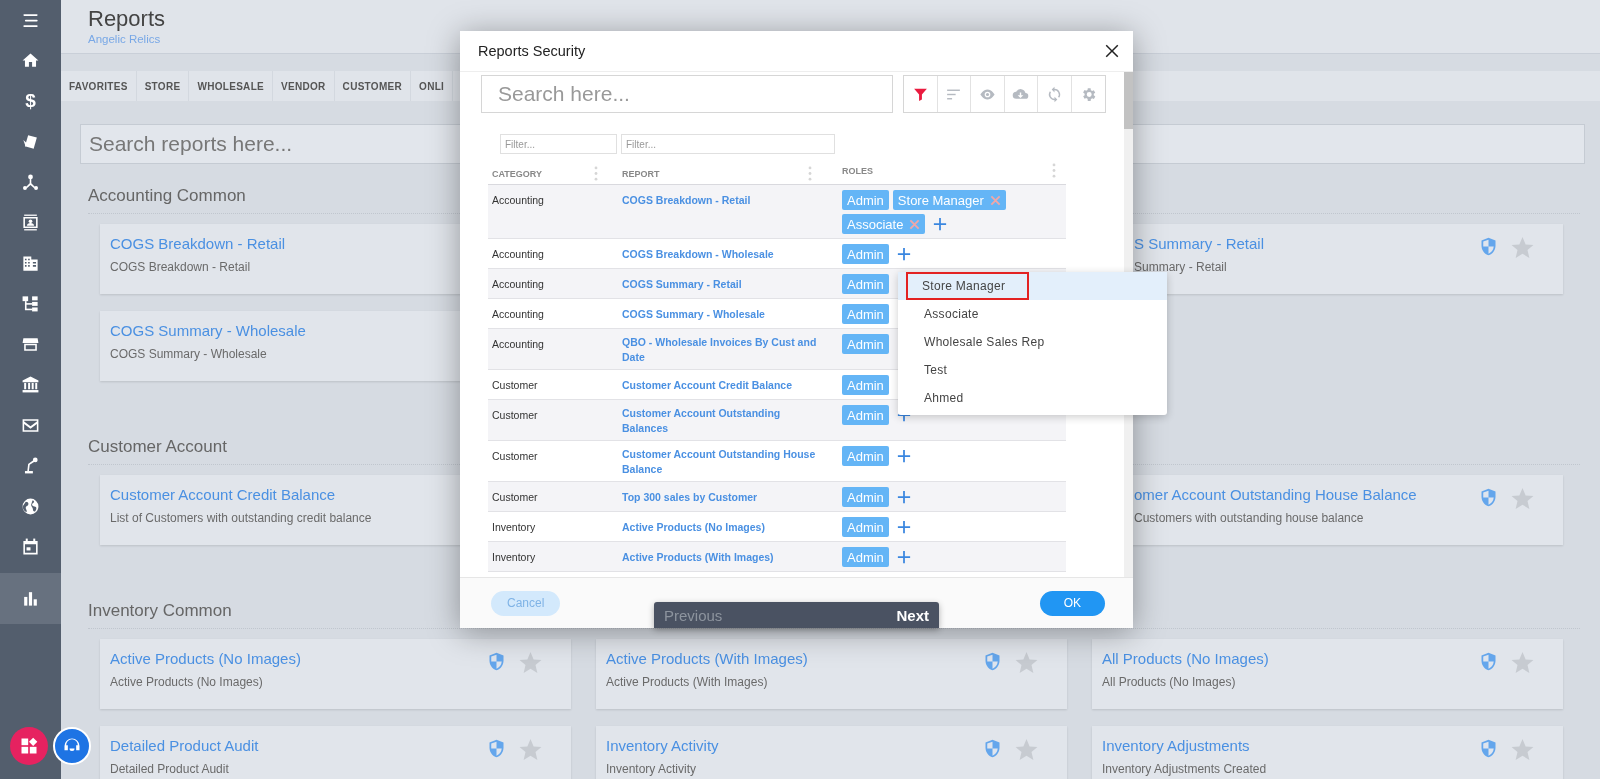 This screenshot has width=1600, height=779. Describe the element at coordinates (30, 223) in the screenshot. I see `contact-card-icon` at that location.